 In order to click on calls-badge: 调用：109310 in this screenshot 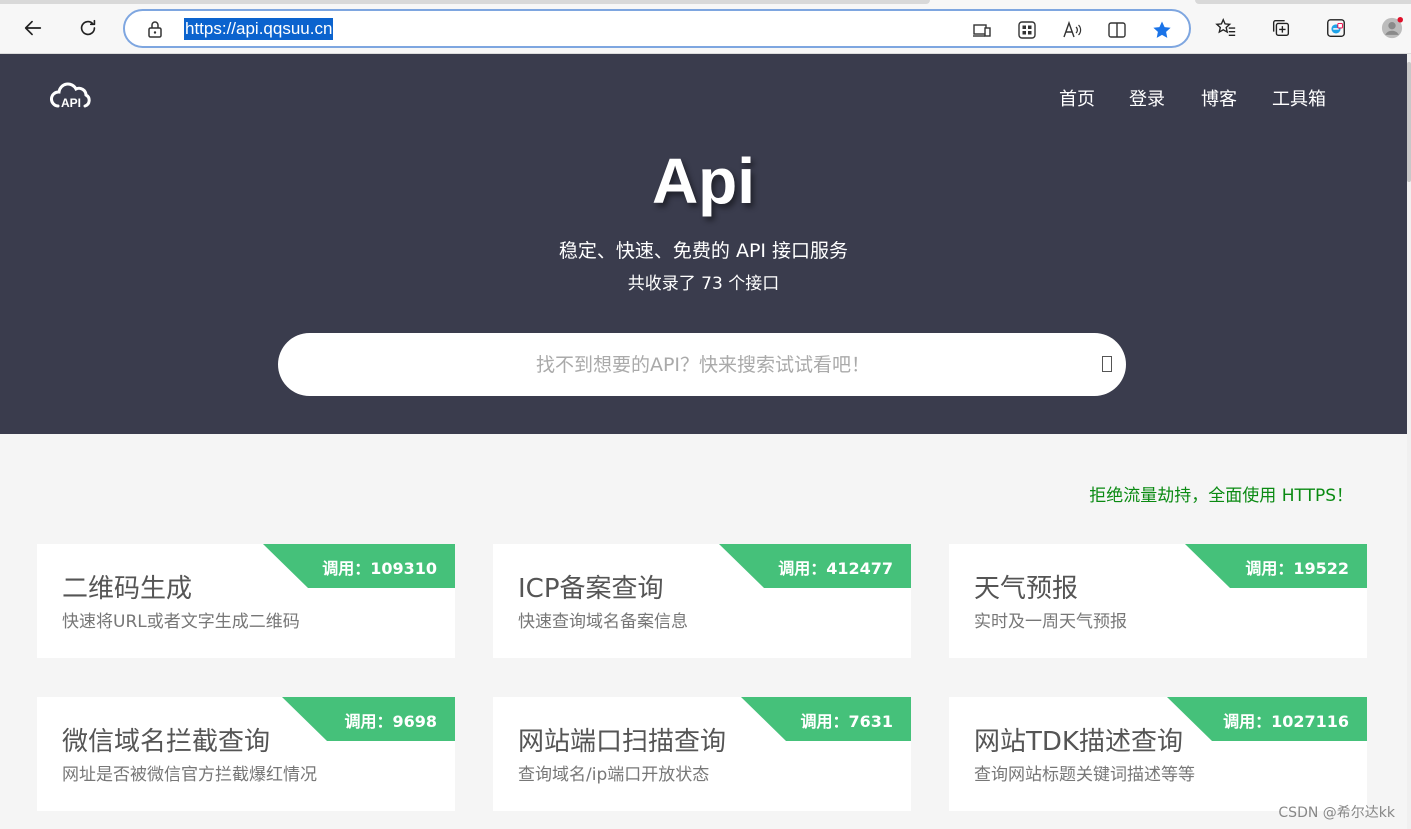, I will do `click(359, 566)`.